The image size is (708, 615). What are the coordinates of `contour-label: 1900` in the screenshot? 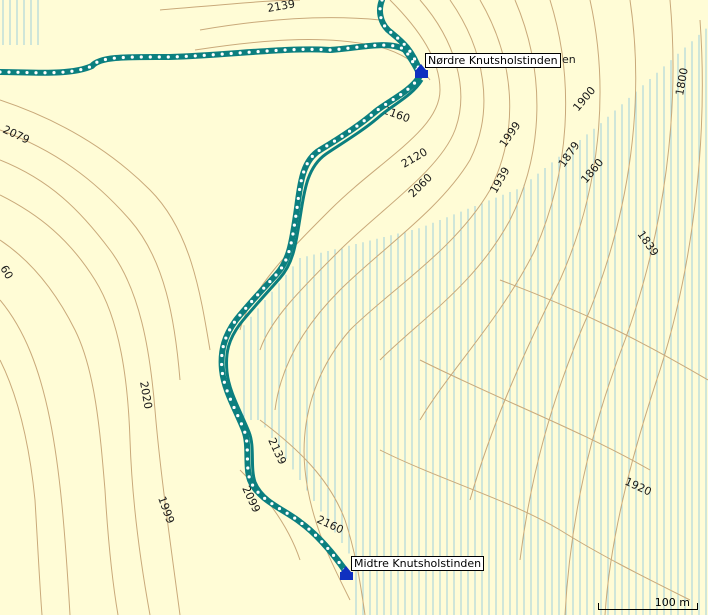 It's located at (584, 99).